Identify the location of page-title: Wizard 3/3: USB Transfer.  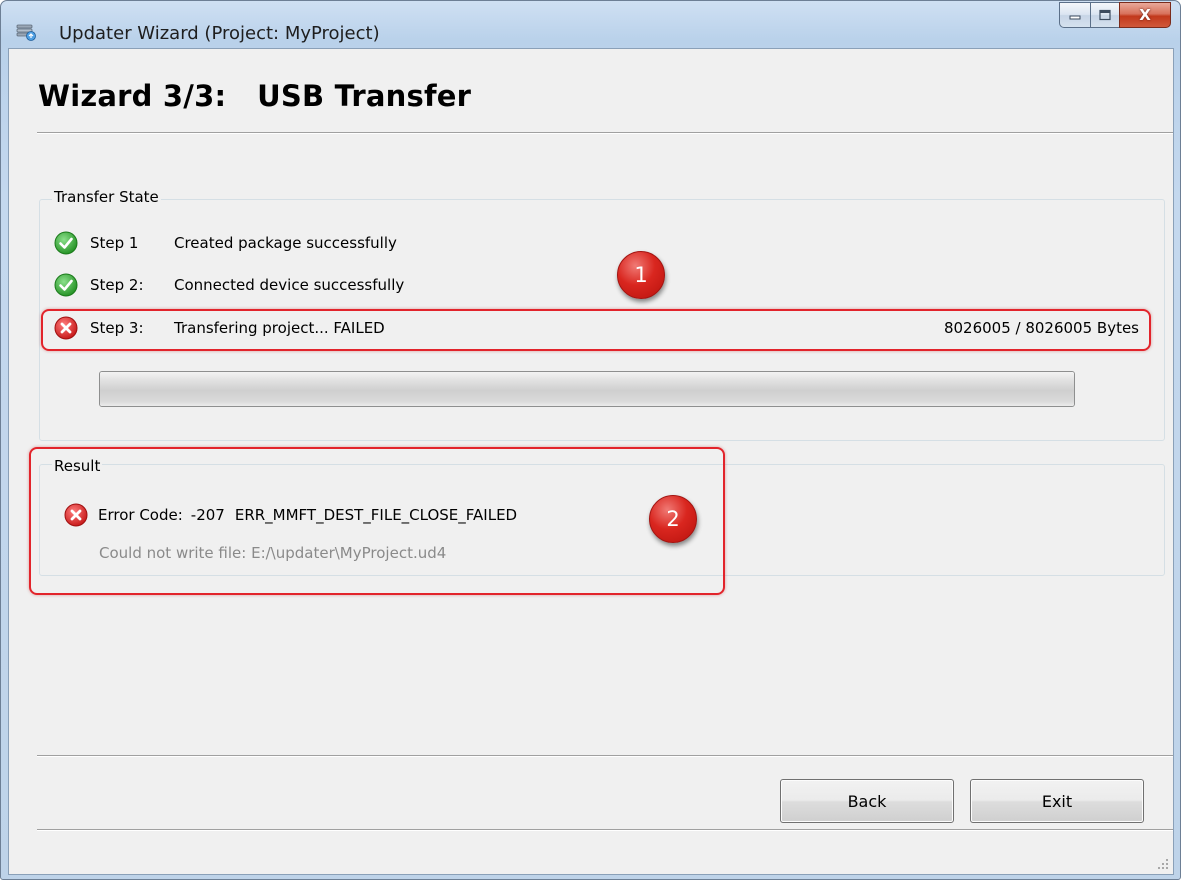
(255, 96).